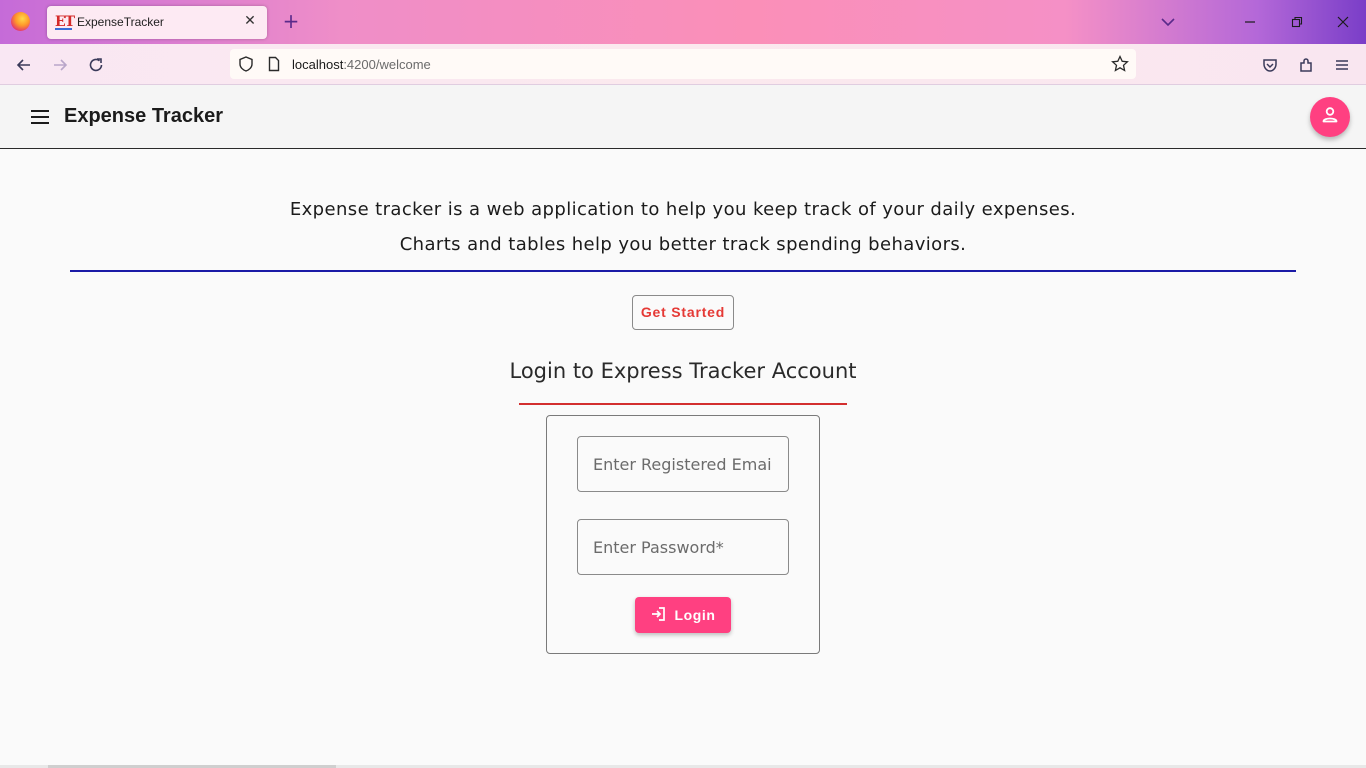 Image resolution: width=1366 pixels, height=768 pixels. What do you see at coordinates (143, 116) in the screenshot?
I see `app-title: Expense Tracker` at bounding box center [143, 116].